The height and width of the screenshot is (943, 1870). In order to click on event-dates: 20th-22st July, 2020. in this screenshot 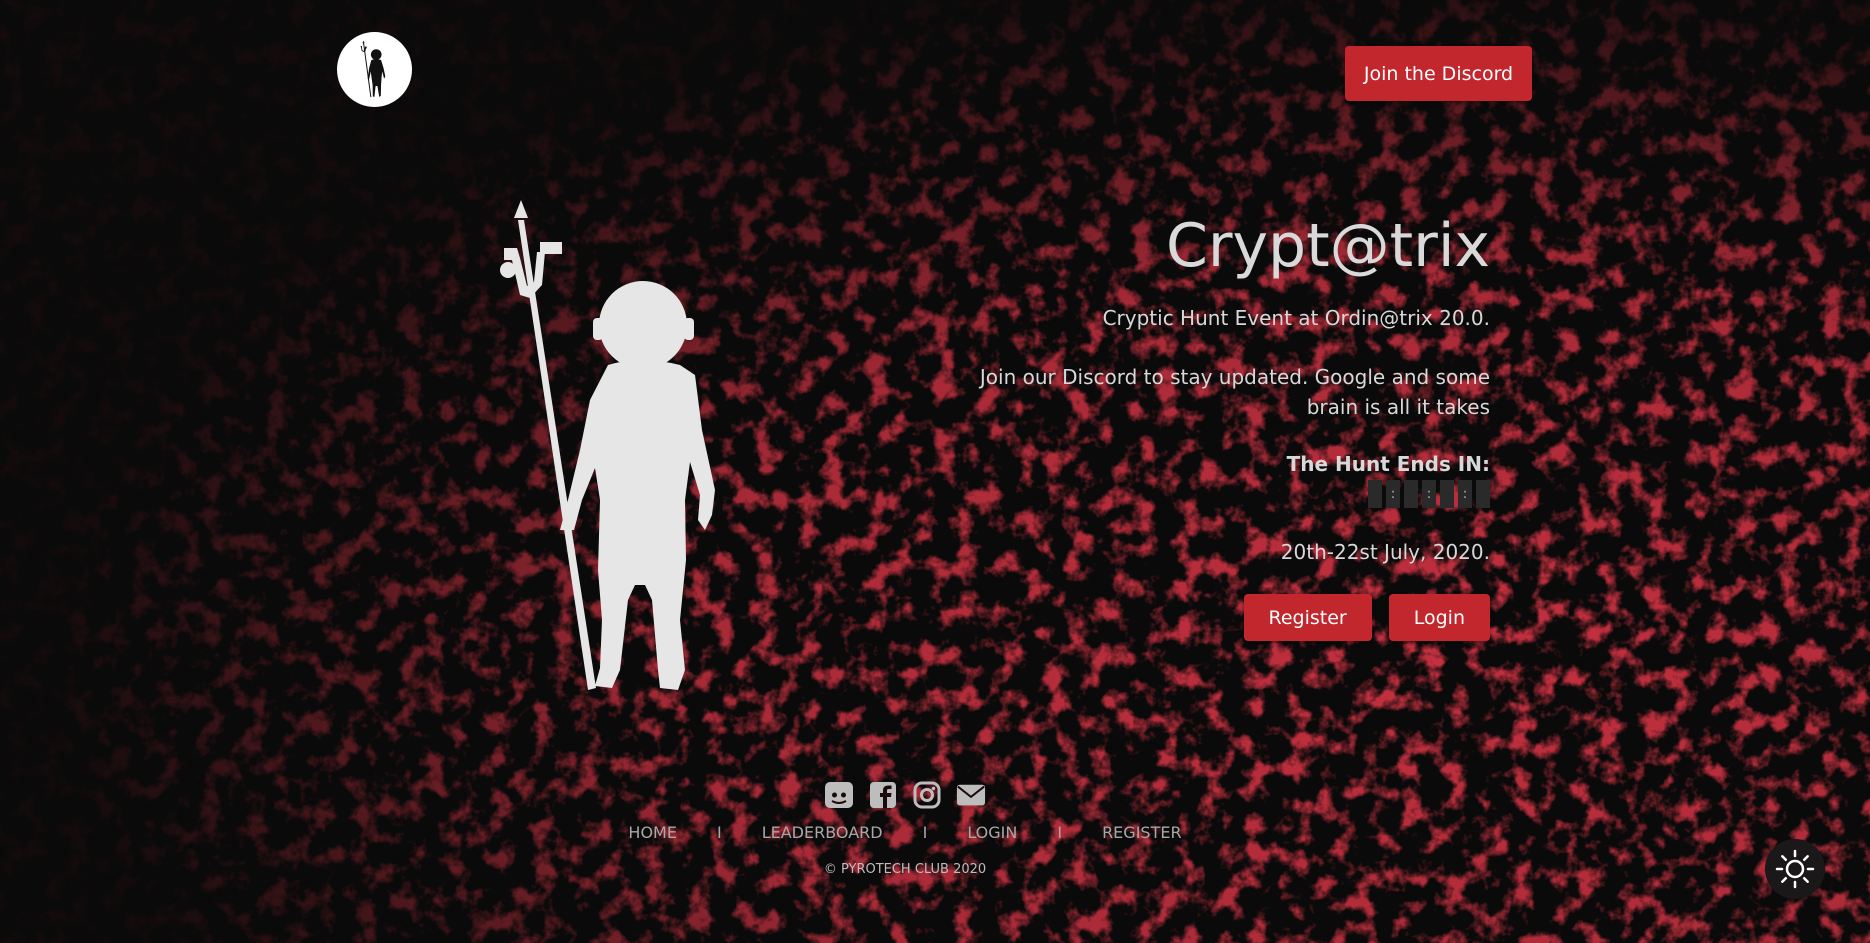, I will do `click(1385, 552)`.